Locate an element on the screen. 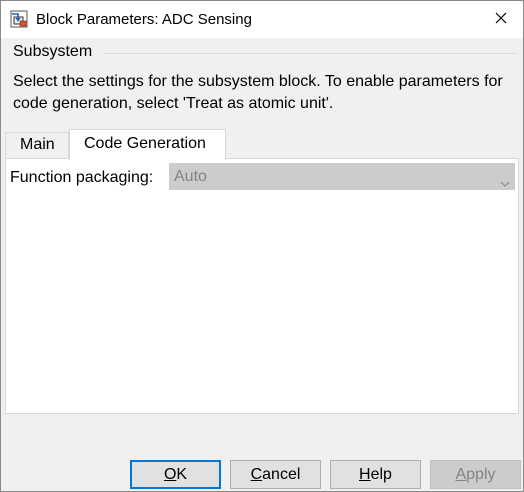 This screenshot has width=524, height=492. cancel-mnemonic: C is located at coordinates (256, 474).